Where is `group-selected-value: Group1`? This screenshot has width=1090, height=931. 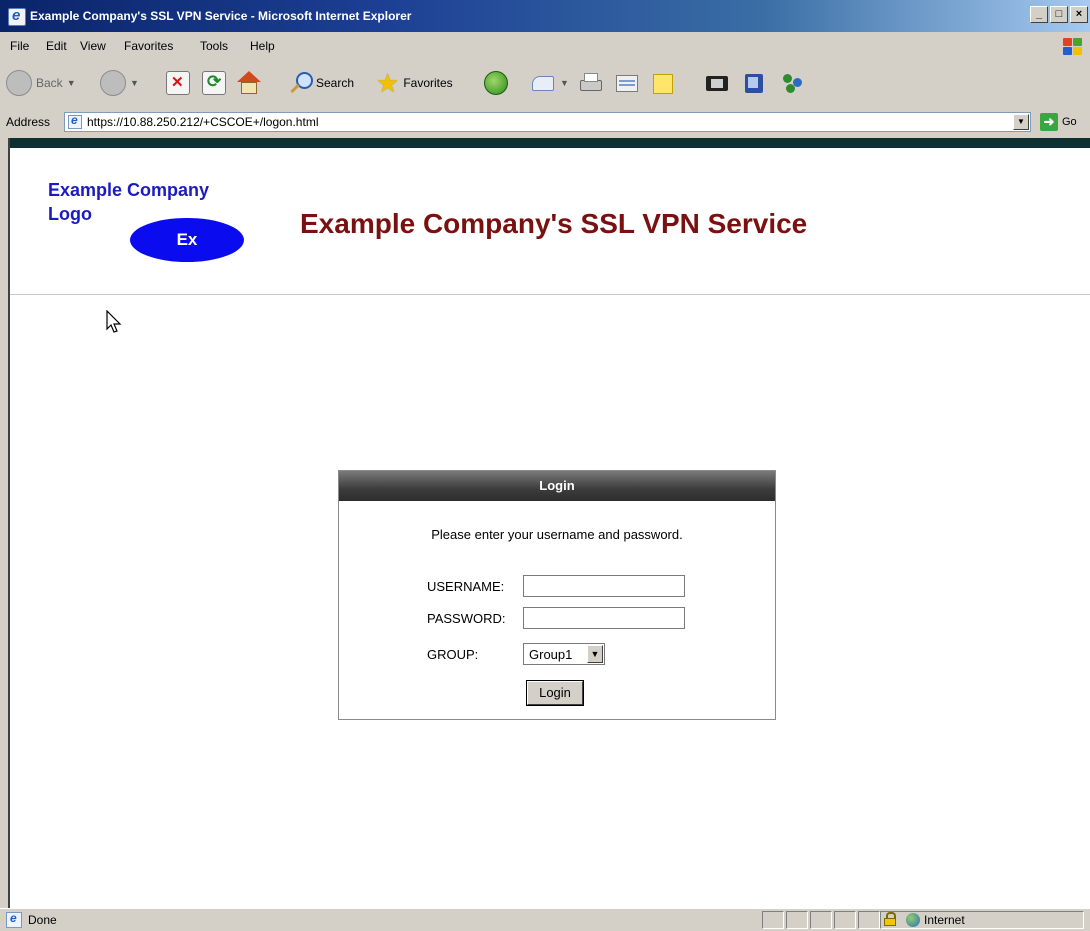 group-selected-value: Group1 is located at coordinates (551, 654).